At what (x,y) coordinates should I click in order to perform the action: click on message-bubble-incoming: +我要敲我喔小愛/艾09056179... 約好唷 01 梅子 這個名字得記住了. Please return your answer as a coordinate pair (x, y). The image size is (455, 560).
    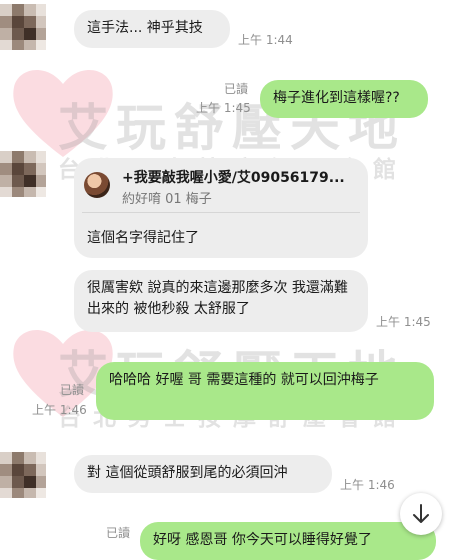
    Looking at the image, I should click on (221, 208).